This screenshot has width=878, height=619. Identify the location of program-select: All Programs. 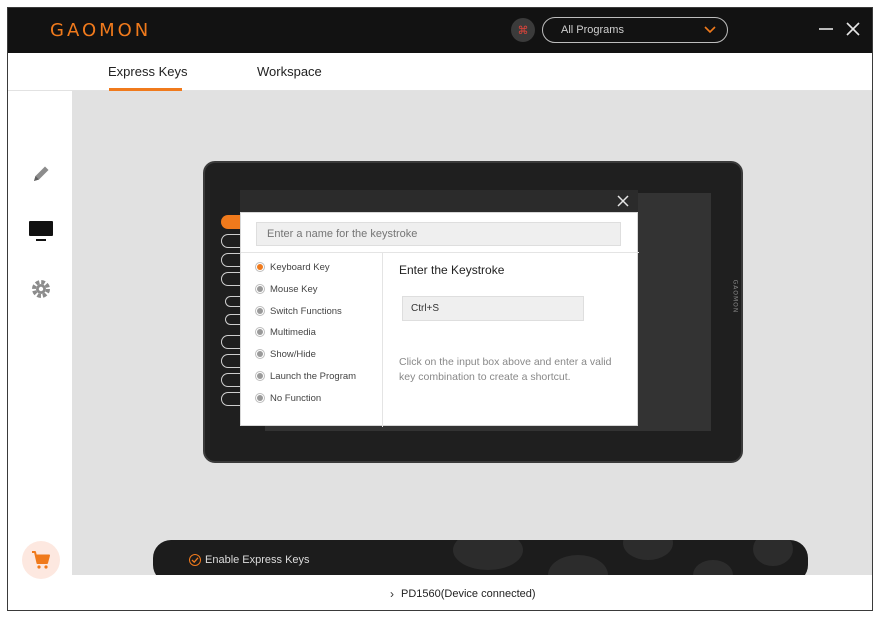
(635, 30).